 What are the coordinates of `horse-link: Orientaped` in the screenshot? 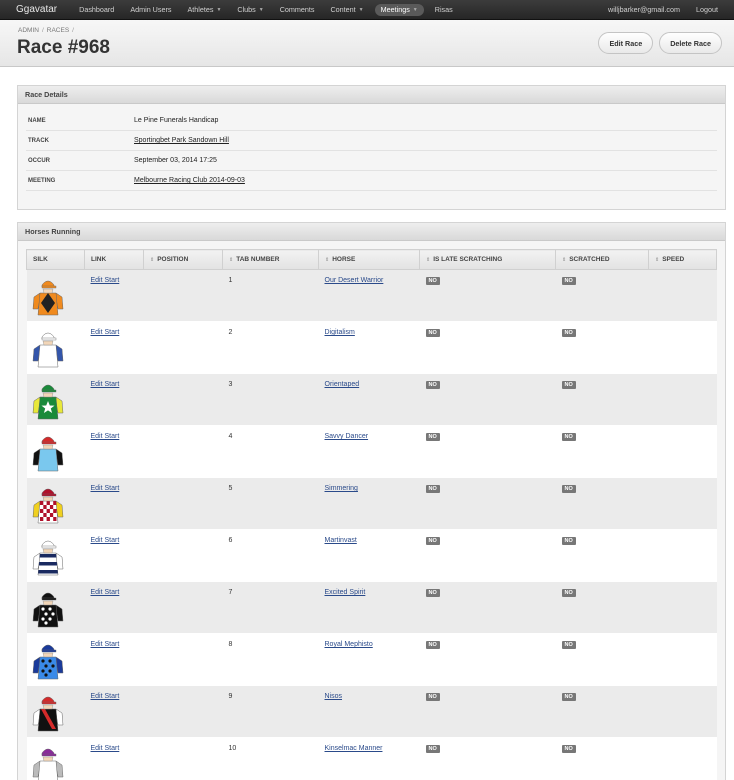 It's located at (342, 384).